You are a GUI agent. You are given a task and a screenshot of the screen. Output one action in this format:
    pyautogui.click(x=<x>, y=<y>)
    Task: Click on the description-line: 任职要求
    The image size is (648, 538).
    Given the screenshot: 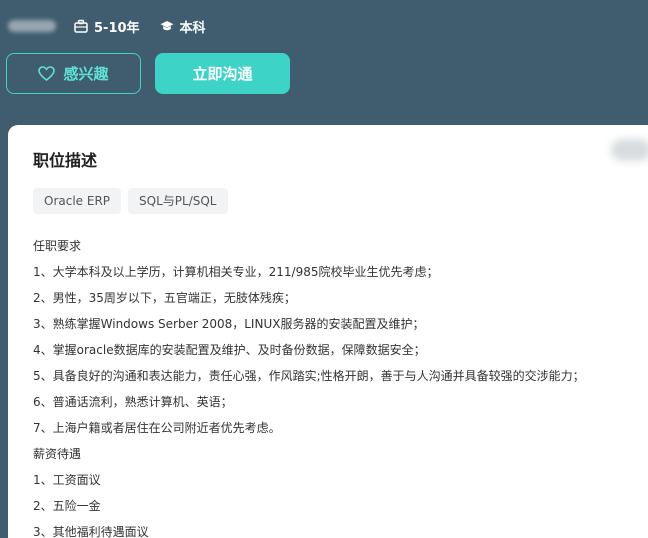 What is the action you would take?
    pyautogui.click(x=57, y=246)
    